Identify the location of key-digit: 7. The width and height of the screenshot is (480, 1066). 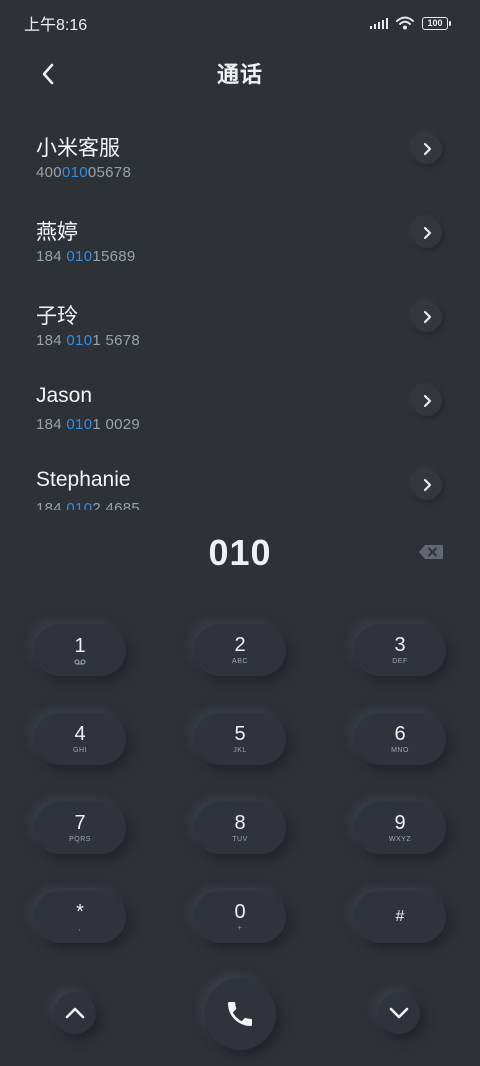
(80, 822).